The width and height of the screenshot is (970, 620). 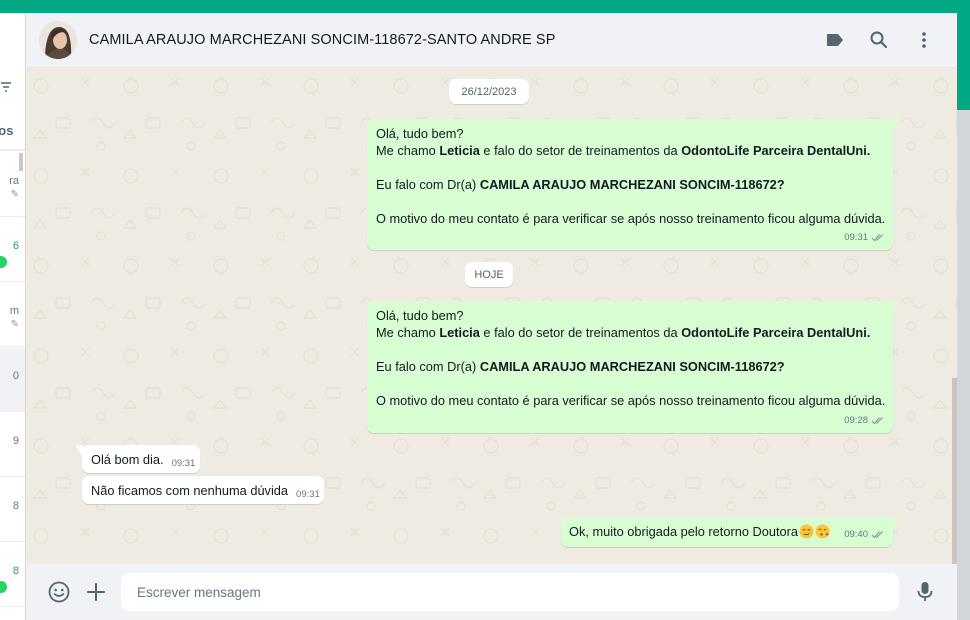 I want to click on app-right-strip, so click(x=963, y=61).